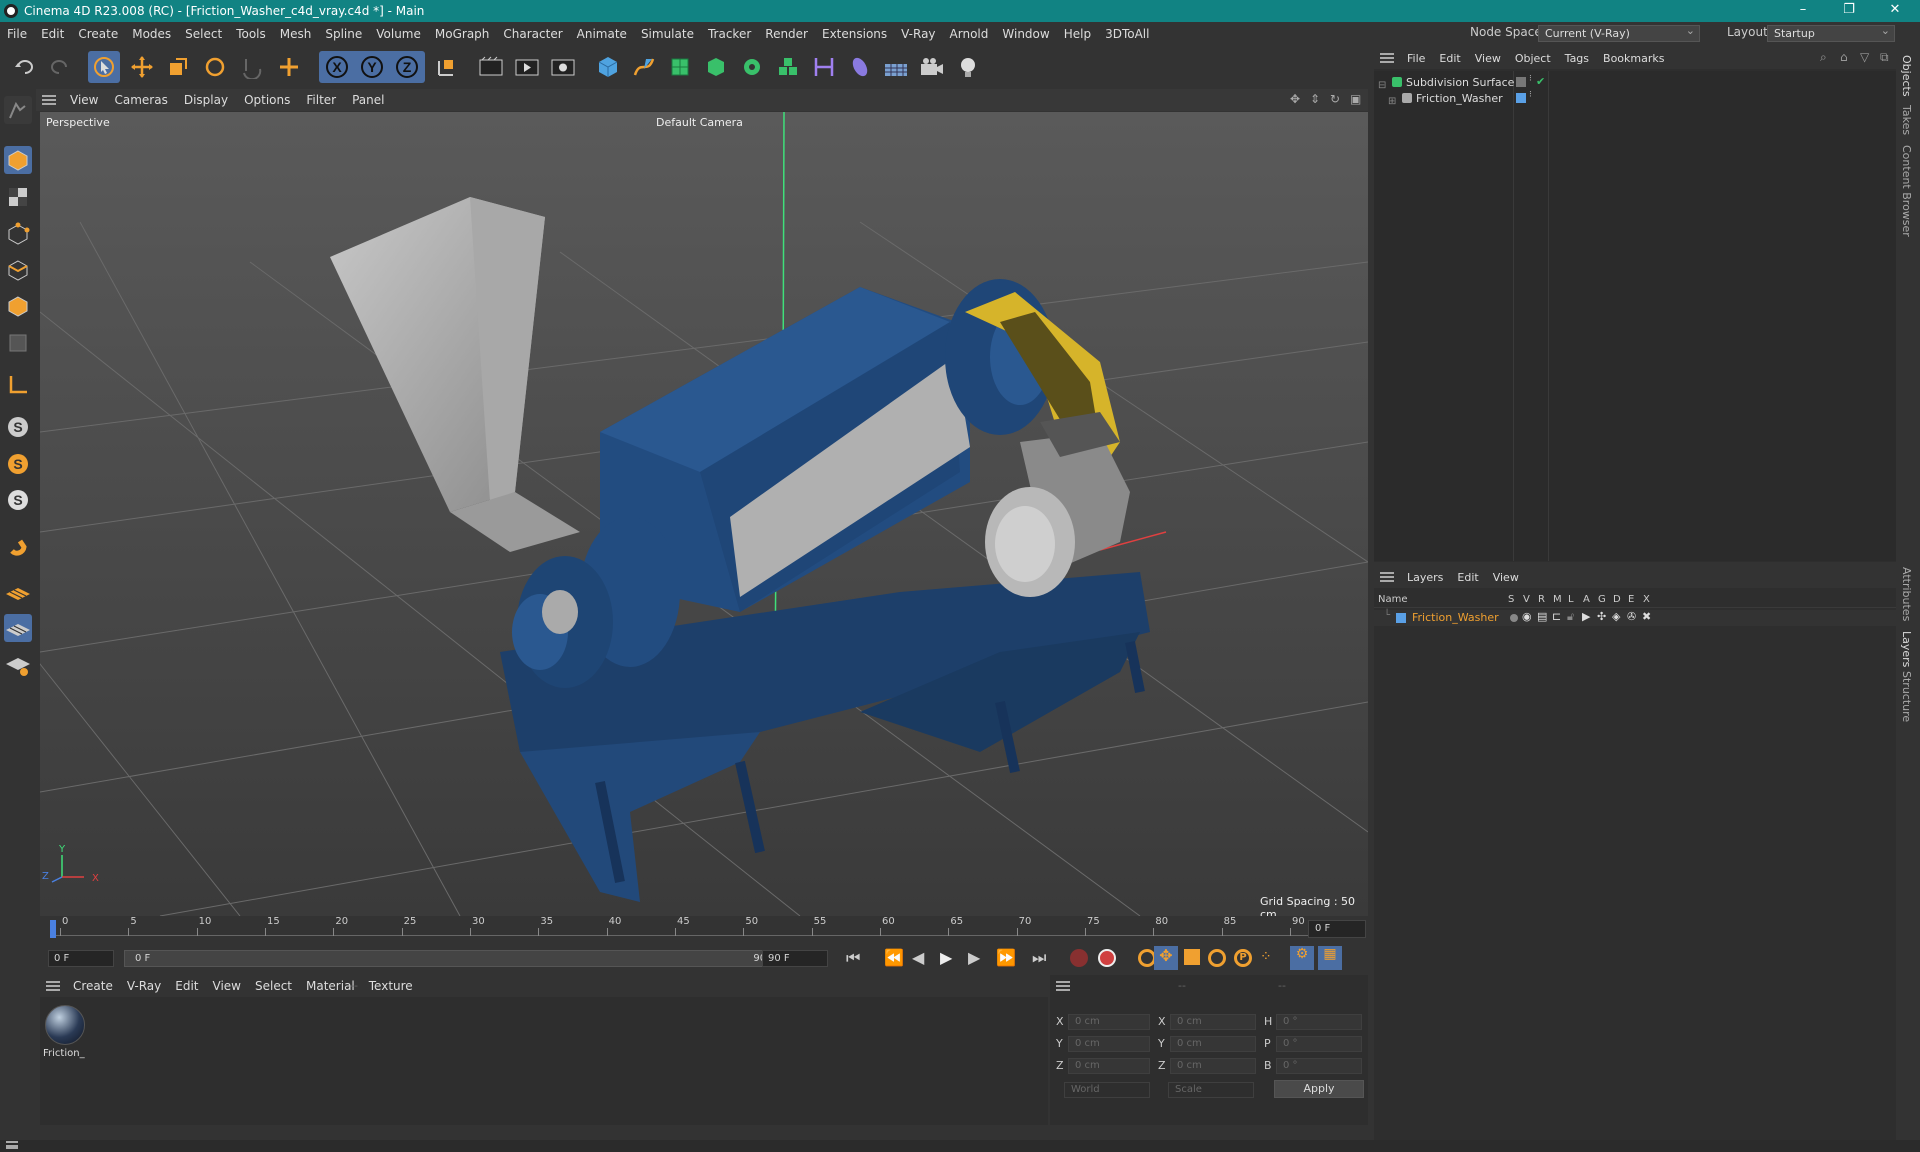  I want to click on menu-vray: V-Ray, so click(918, 34).